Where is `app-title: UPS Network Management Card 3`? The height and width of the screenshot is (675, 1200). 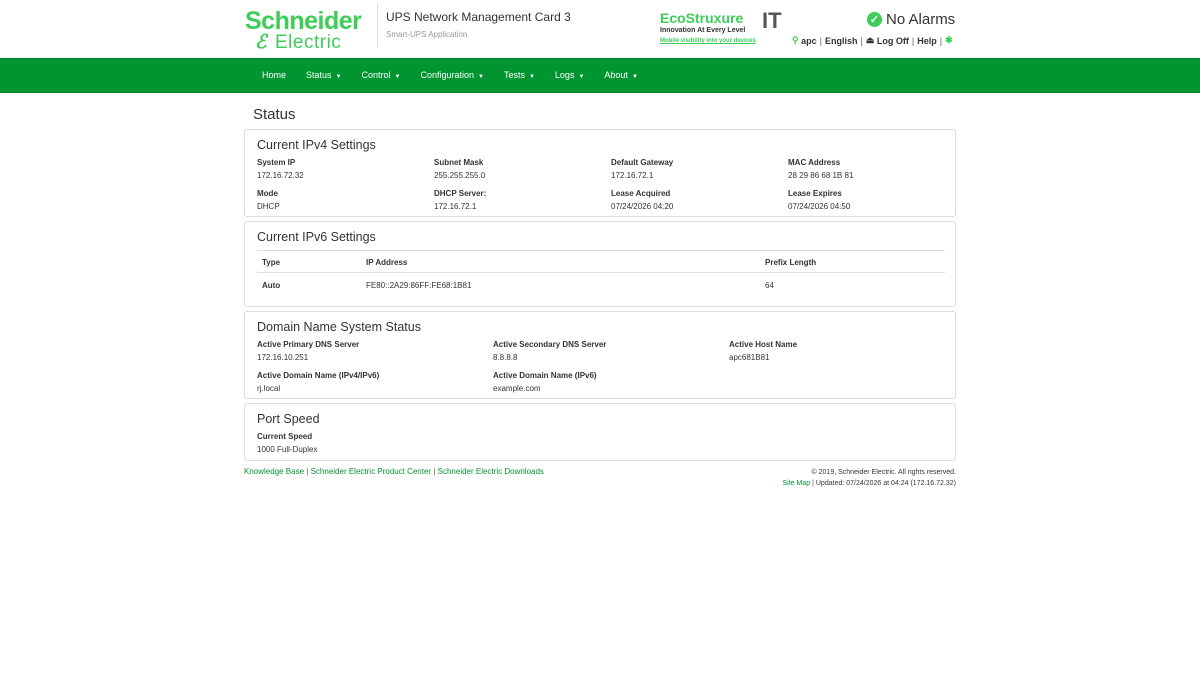 app-title: UPS Network Management Card 3 is located at coordinates (478, 17).